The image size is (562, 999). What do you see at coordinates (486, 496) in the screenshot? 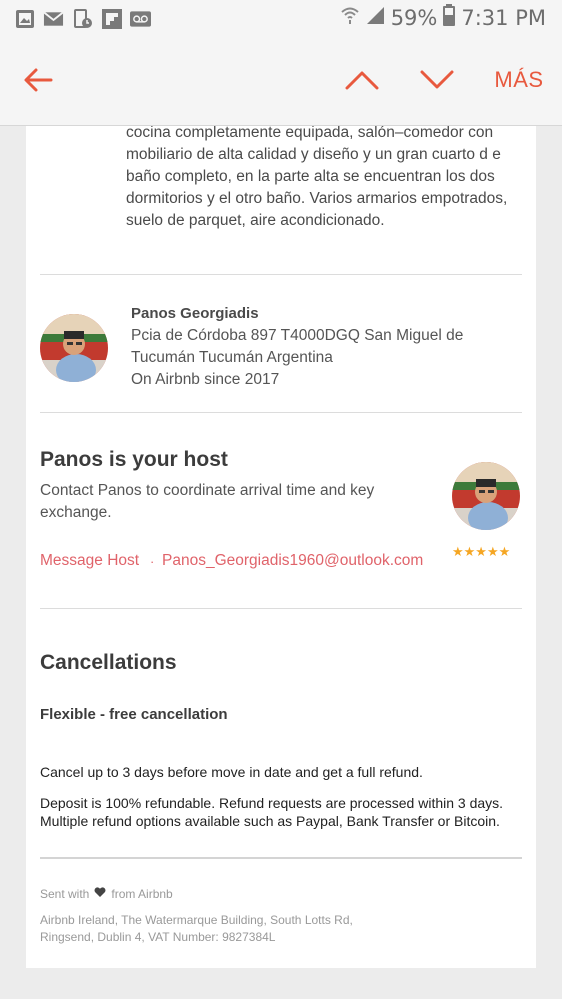
I see `host-avatar` at bounding box center [486, 496].